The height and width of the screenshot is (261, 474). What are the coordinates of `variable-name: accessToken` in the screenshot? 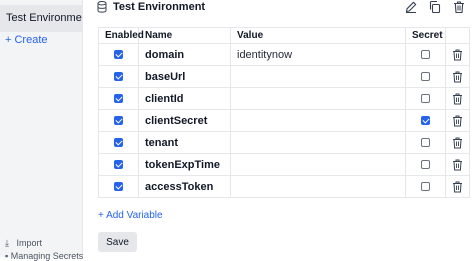 It's located at (184, 186).